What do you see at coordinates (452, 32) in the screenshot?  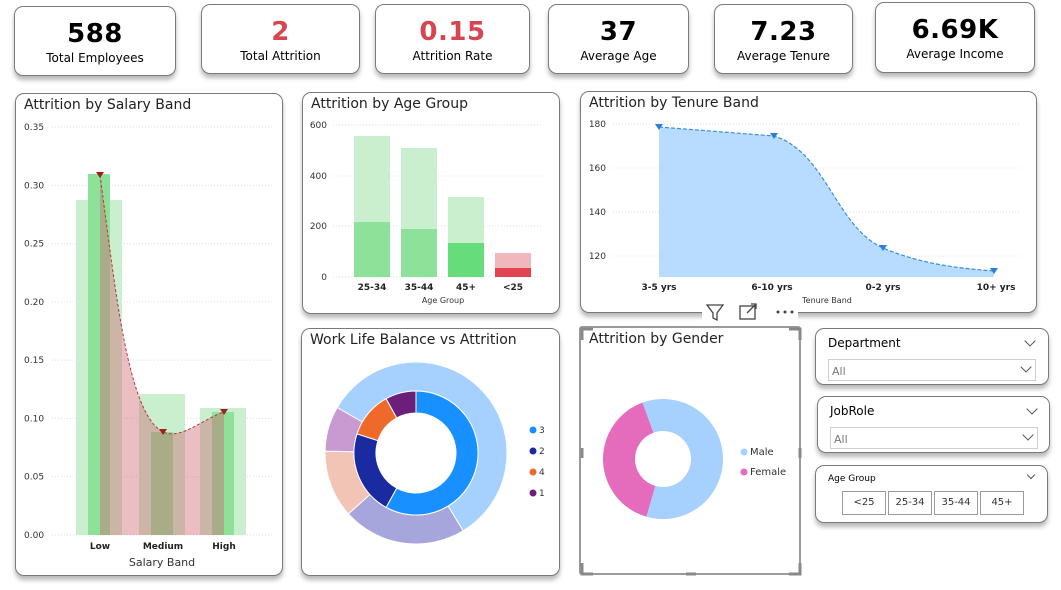 I see `kpi-value: 0.15` at bounding box center [452, 32].